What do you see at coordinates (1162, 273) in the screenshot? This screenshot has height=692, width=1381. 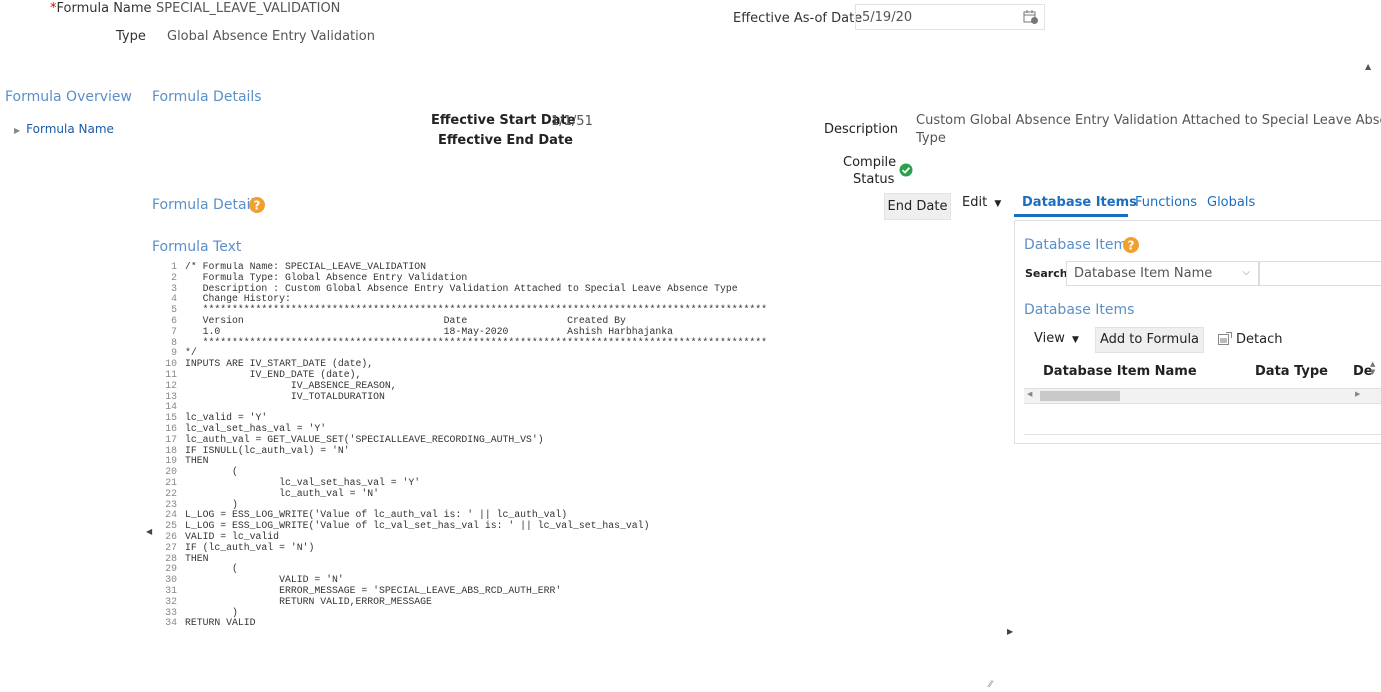 I see `search-select: Database Item Name ⌵` at bounding box center [1162, 273].